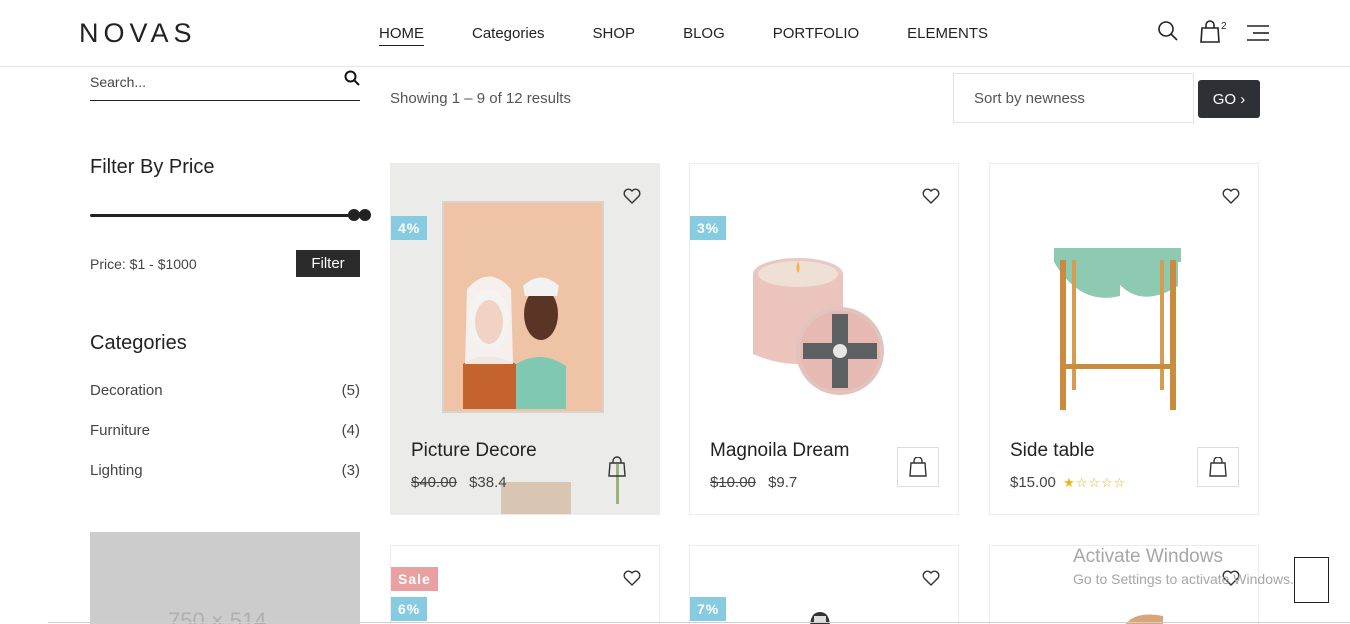 The image size is (1350, 624). What do you see at coordinates (225, 578) in the screenshot?
I see `sidebar-banner-placeholder: 750 × 514` at bounding box center [225, 578].